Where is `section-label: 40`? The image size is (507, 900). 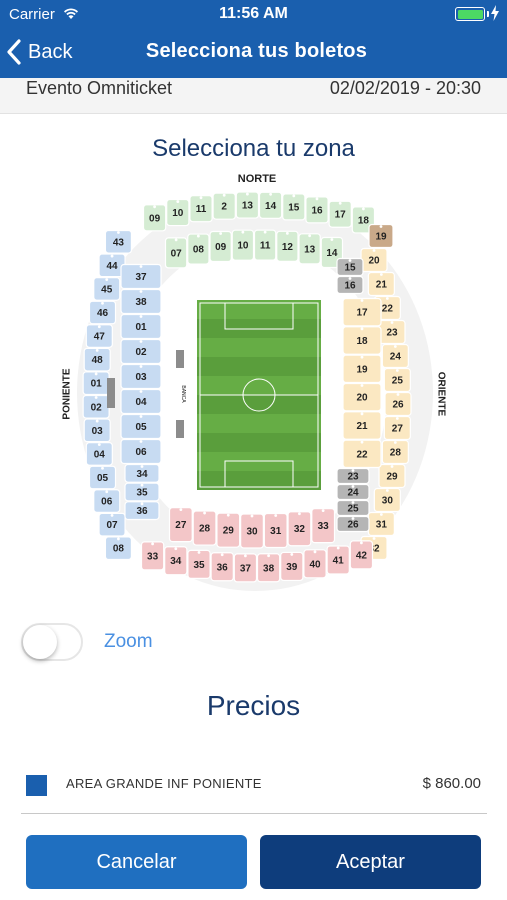 section-label: 40 is located at coordinates (315, 564).